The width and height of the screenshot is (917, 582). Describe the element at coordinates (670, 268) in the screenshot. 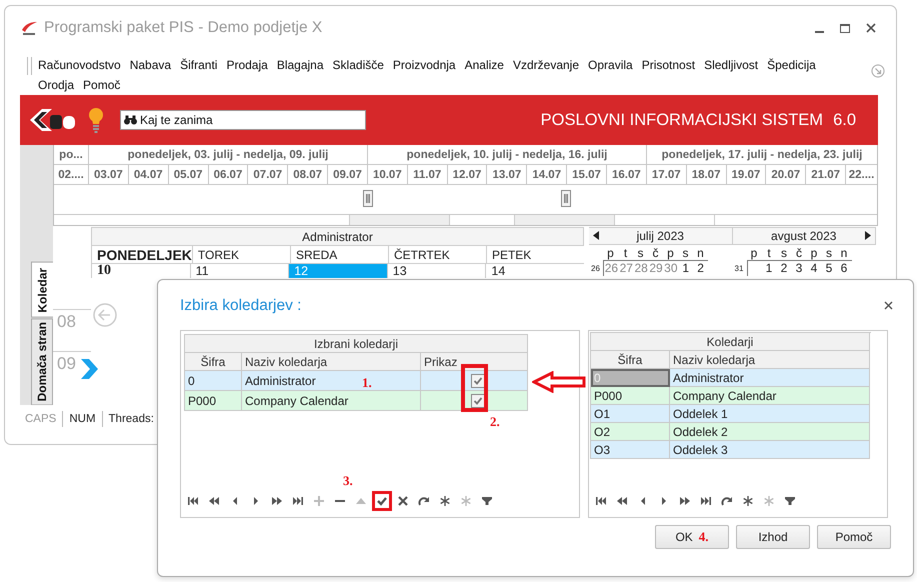

I see `calendar-day: 30` at that location.